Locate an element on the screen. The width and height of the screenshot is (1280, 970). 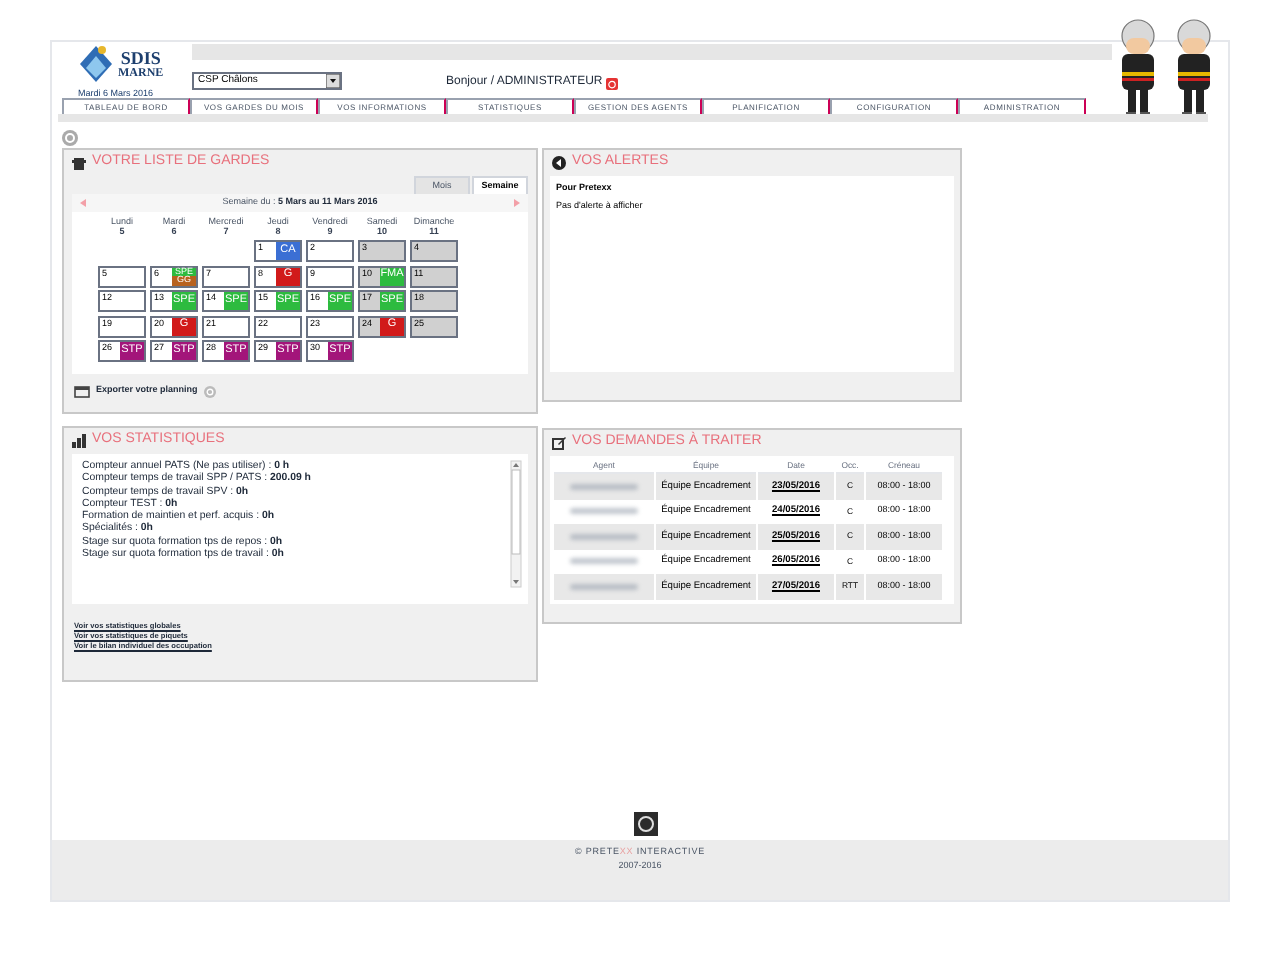
logo-title: SDIS is located at coordinates (140, 58).